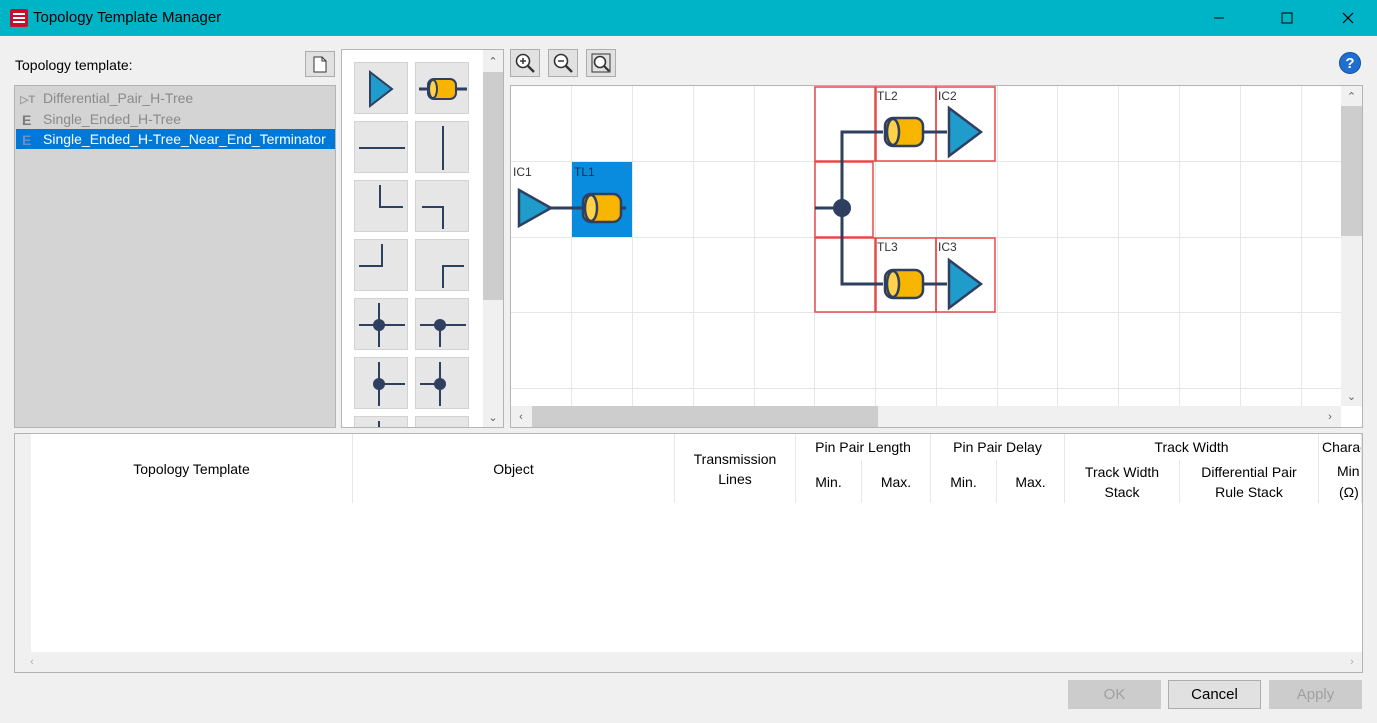 Image resolution: width=1377 pixels, height=723 pixels. What do you see at coordinates (514, 468) in the screenshot?
I see `column-header-object: Object` at bounding box center [514, 468].